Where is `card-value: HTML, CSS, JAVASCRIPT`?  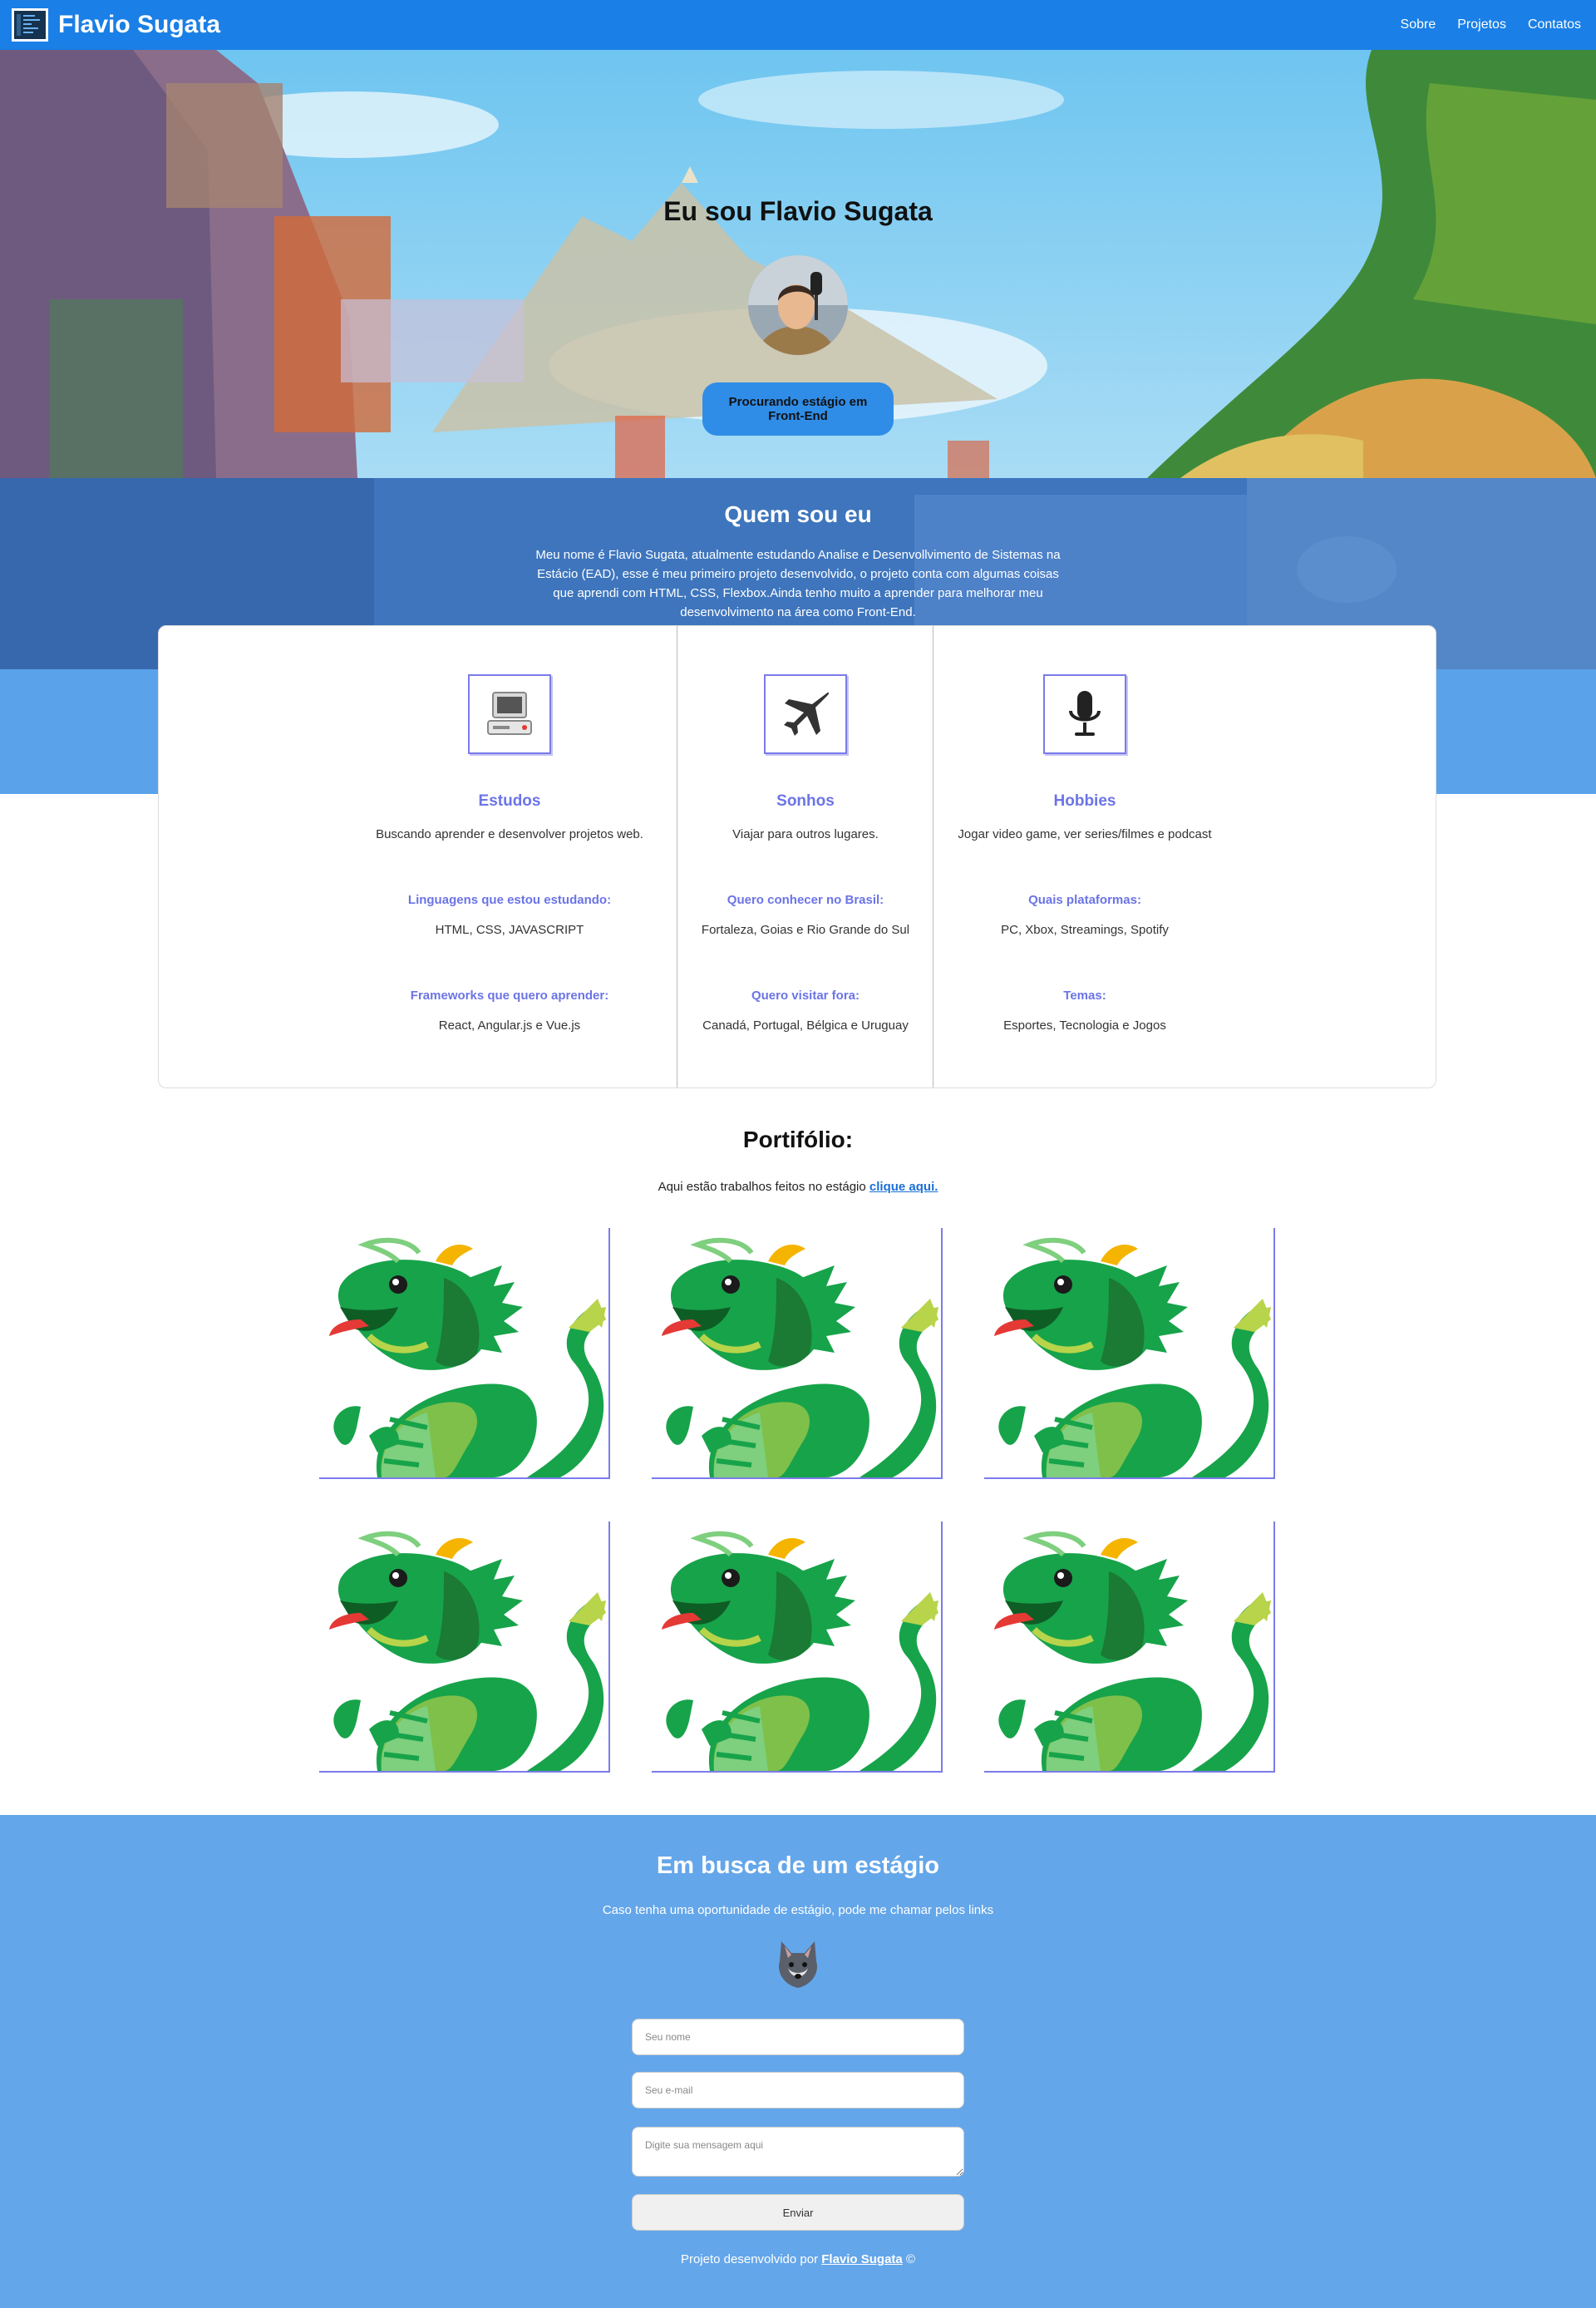 card-value: HTML, CSS, JAVASCRIPT is located at coordinates (509, 930).